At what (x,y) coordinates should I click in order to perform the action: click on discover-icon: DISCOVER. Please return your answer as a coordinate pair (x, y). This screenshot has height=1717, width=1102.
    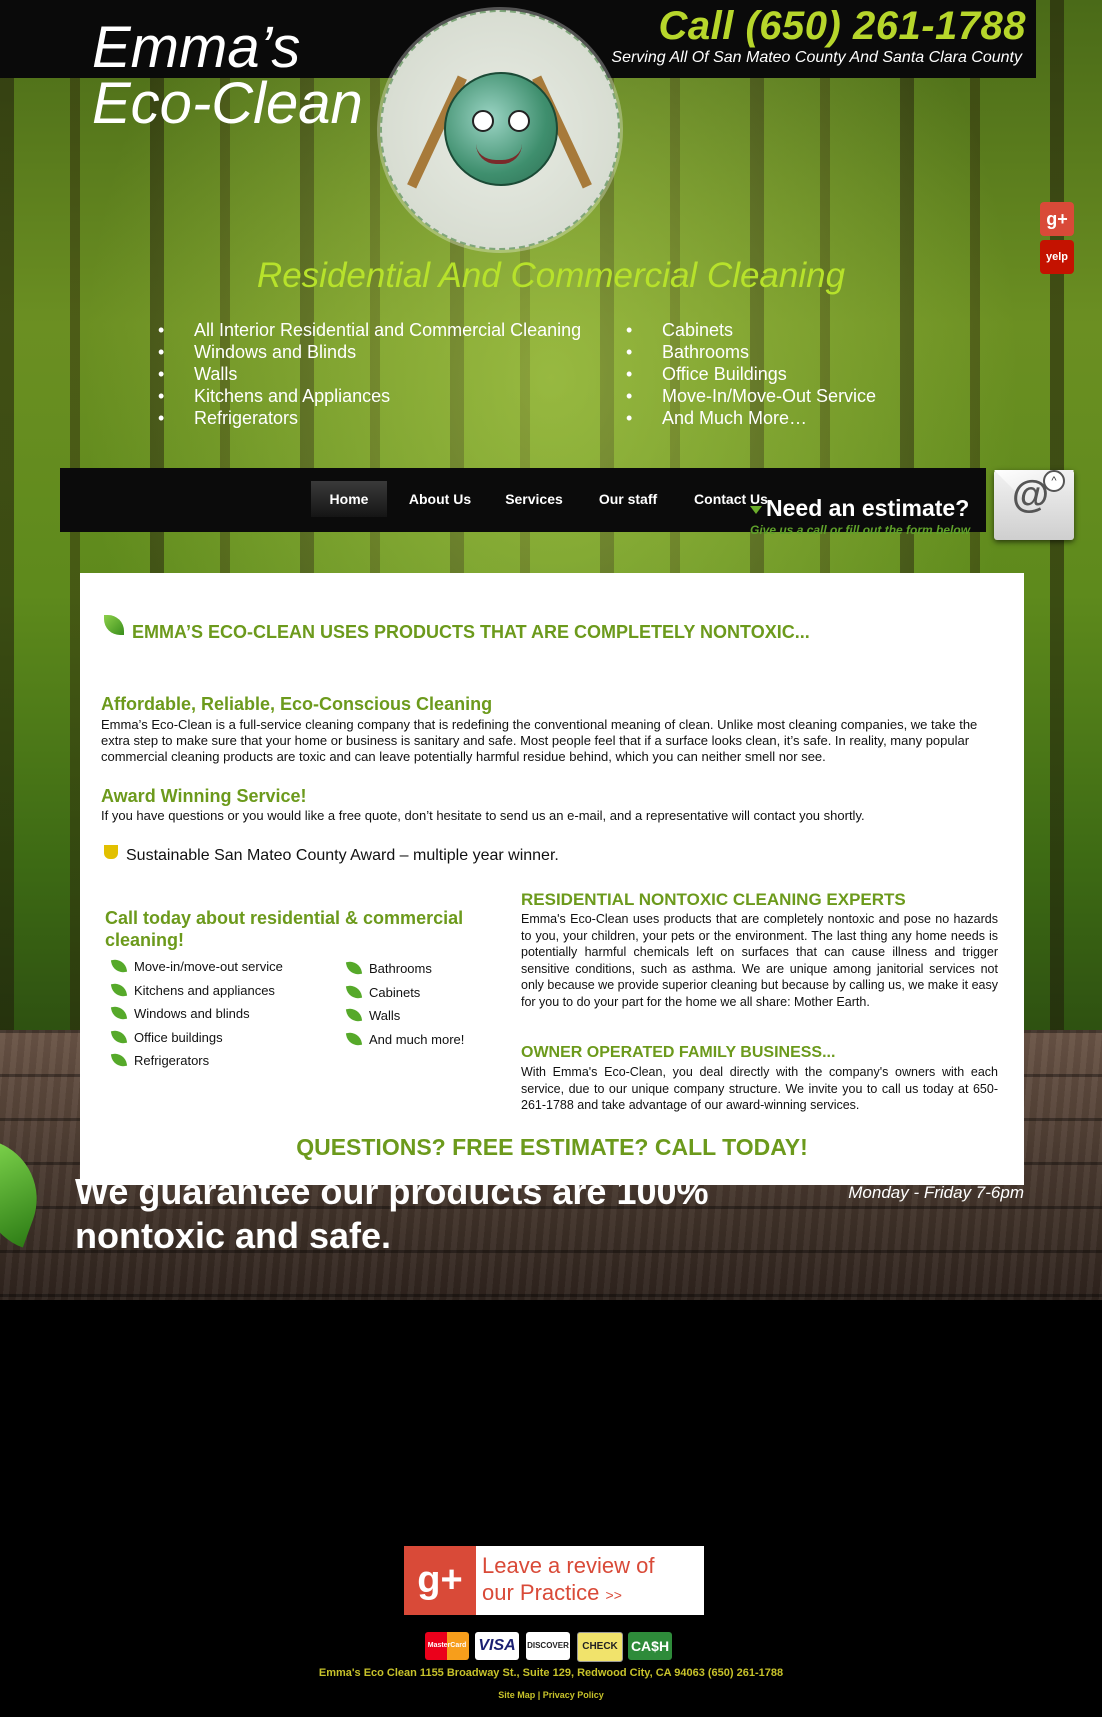
    Looking at the image, I should click on (548, 1646).